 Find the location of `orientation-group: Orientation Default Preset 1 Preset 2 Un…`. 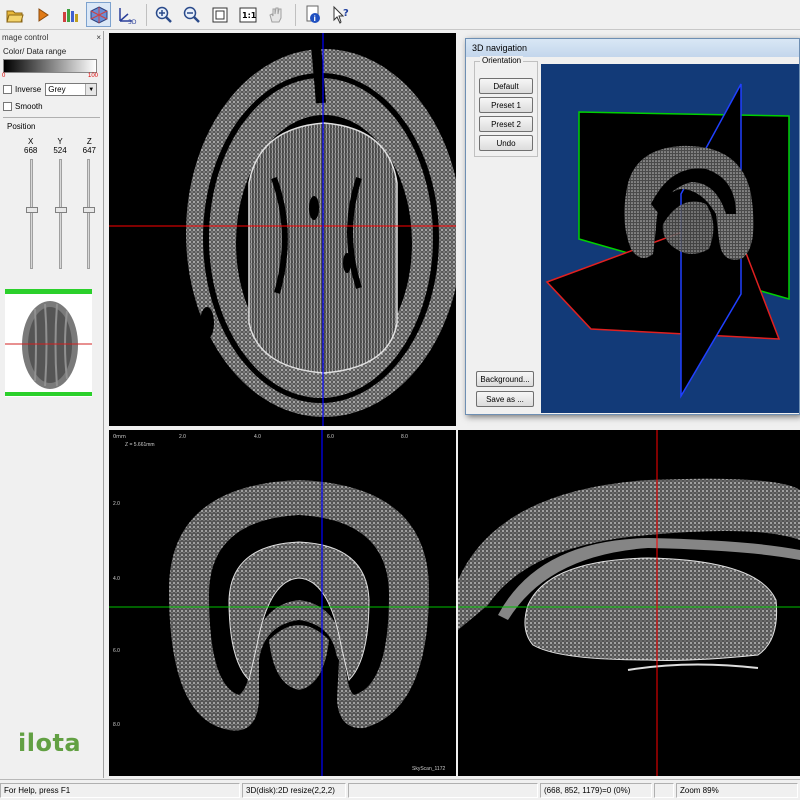

orientation-group: Orientation Default Preset 1 Preset 2 Un… is located at coordinates (506, 106).